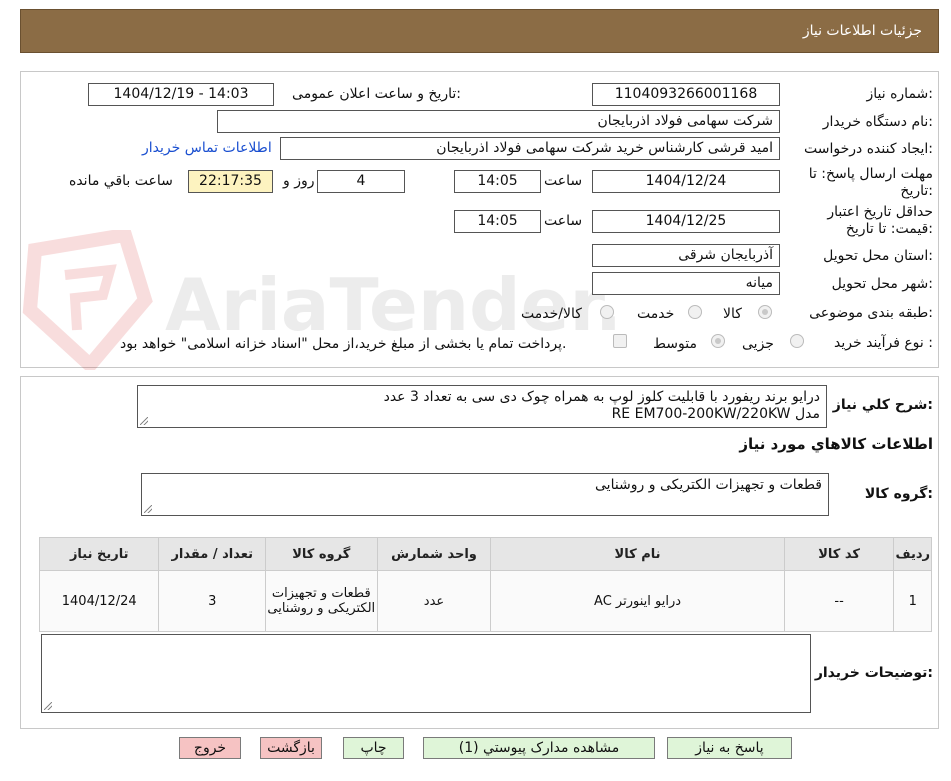 The height and width of the screenshot is (781, 951). What do you see at coordinates (434, 554) in the screenshot?
I see `col-unit: واحد شمارش` at bounding box center [434, 554].